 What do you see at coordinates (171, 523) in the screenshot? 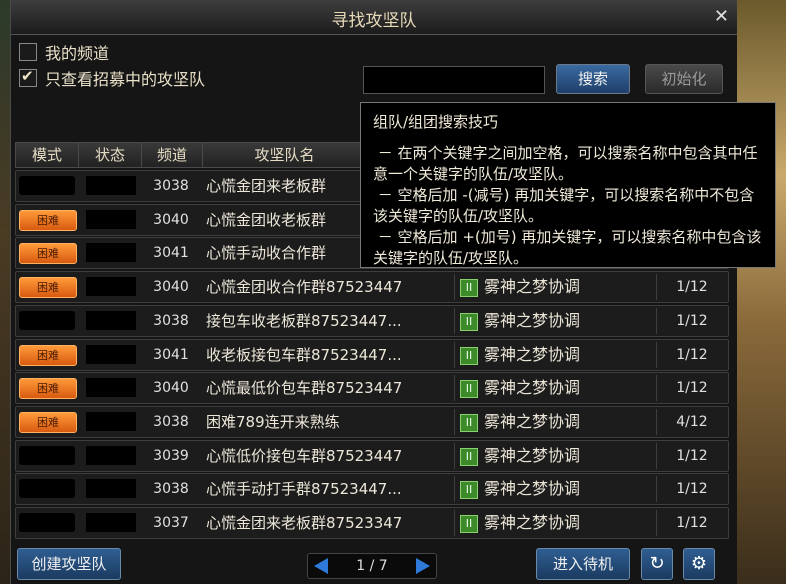
I see `channel-cell: 3037` at bounding box center [171, 523].